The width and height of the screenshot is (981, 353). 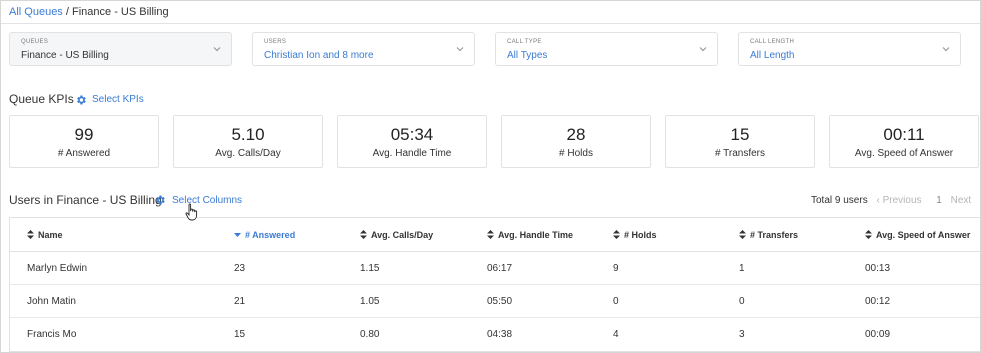 I want to click on kpi-card-avg-handle-time: 05:34 Avg. Handle Time, so click(x=412, y=141).